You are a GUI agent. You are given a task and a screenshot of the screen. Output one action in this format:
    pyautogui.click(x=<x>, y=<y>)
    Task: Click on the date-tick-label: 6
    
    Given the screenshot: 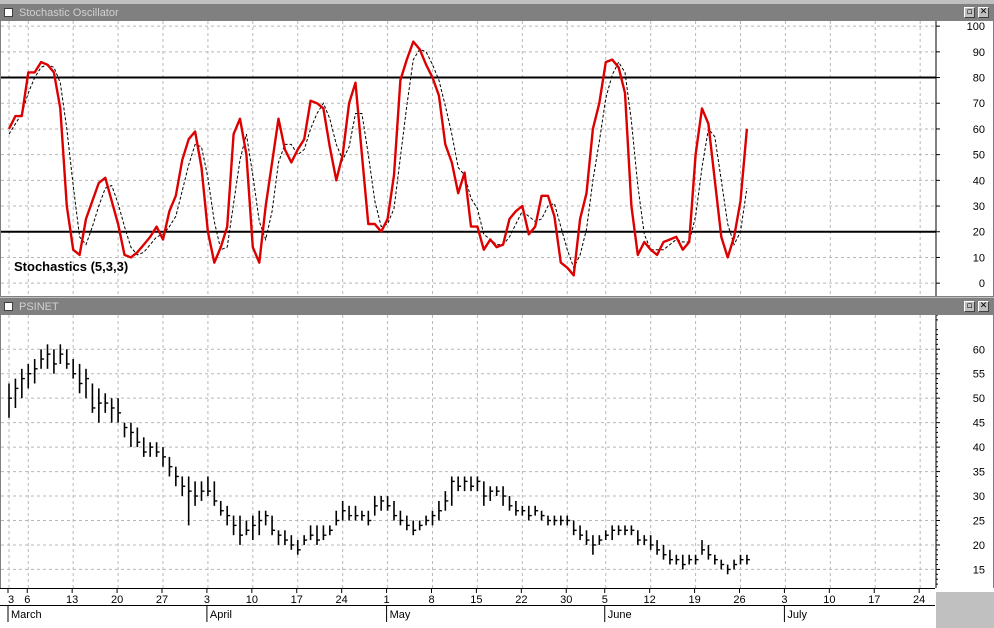 What is the action you would take?
    pyautogui.click(x=27, y=600)
    